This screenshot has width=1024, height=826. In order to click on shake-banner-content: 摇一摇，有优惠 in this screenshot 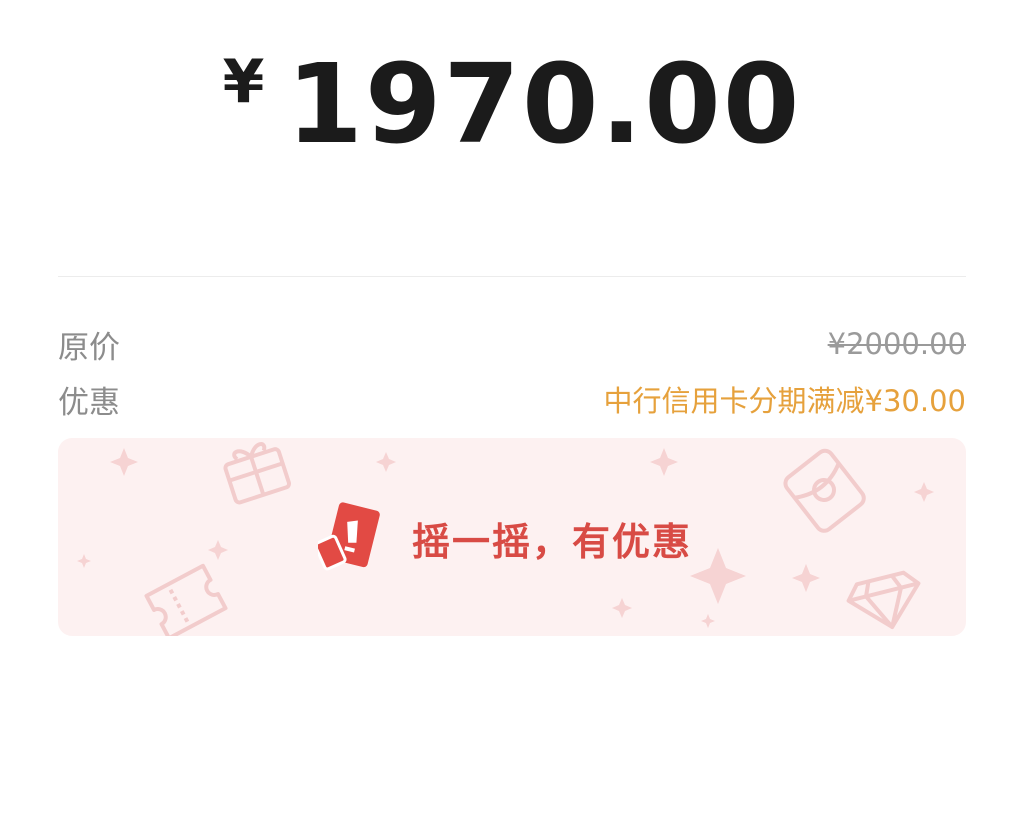, I will do `click(505, 538)`.